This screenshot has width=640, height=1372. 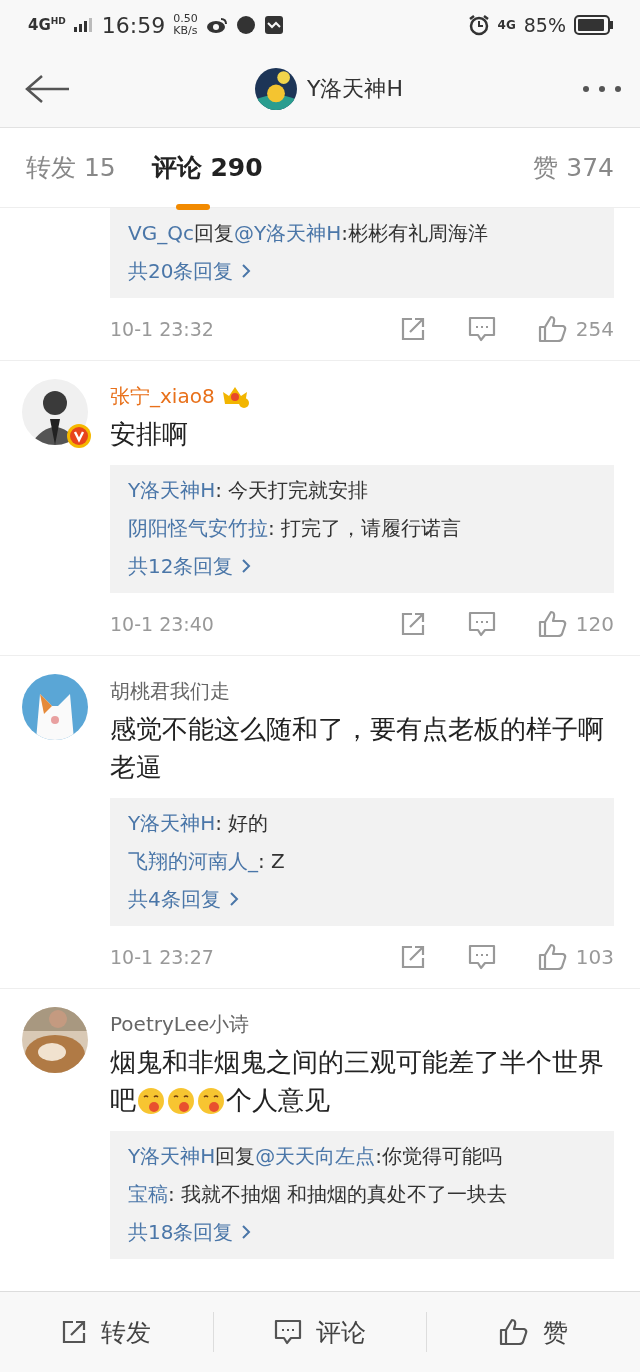 I want to click on view-replies-link: 共20条回复, so click(x=190, y=271).